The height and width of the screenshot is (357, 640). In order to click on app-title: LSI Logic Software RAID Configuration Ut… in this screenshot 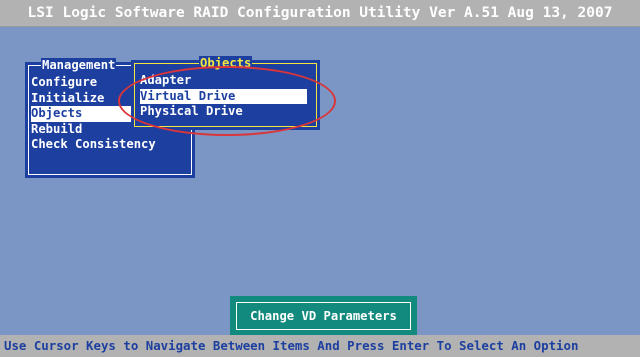, I will do `click(320, 13)`.